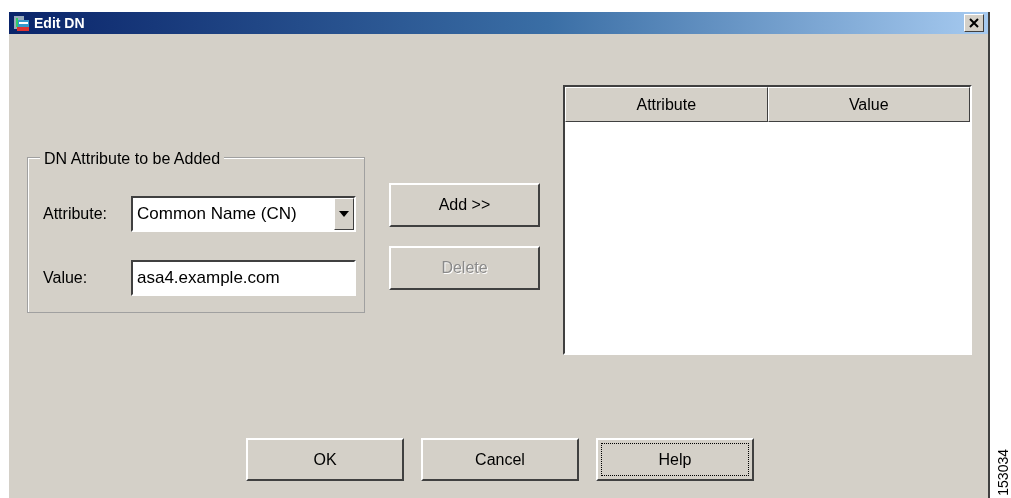 This screenshot has width=1011, height=498. Describe the element at coordinates (500, 459) in the screenshot. I see `dialog-button: Cancel` at that location.